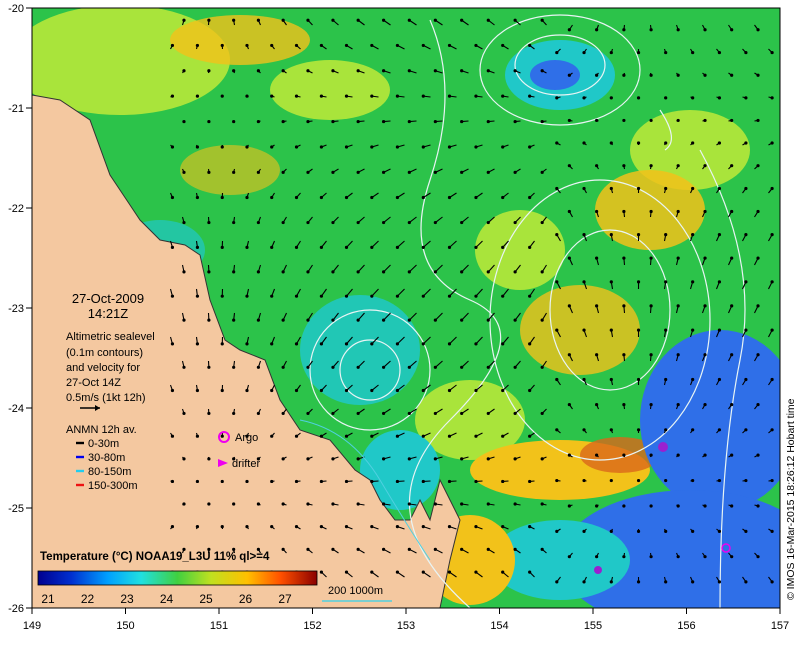  What do you see at coordinates (16, 109) in the screenshot?
I see `lat-tick-label: -21` at bounding box center [16, 109].